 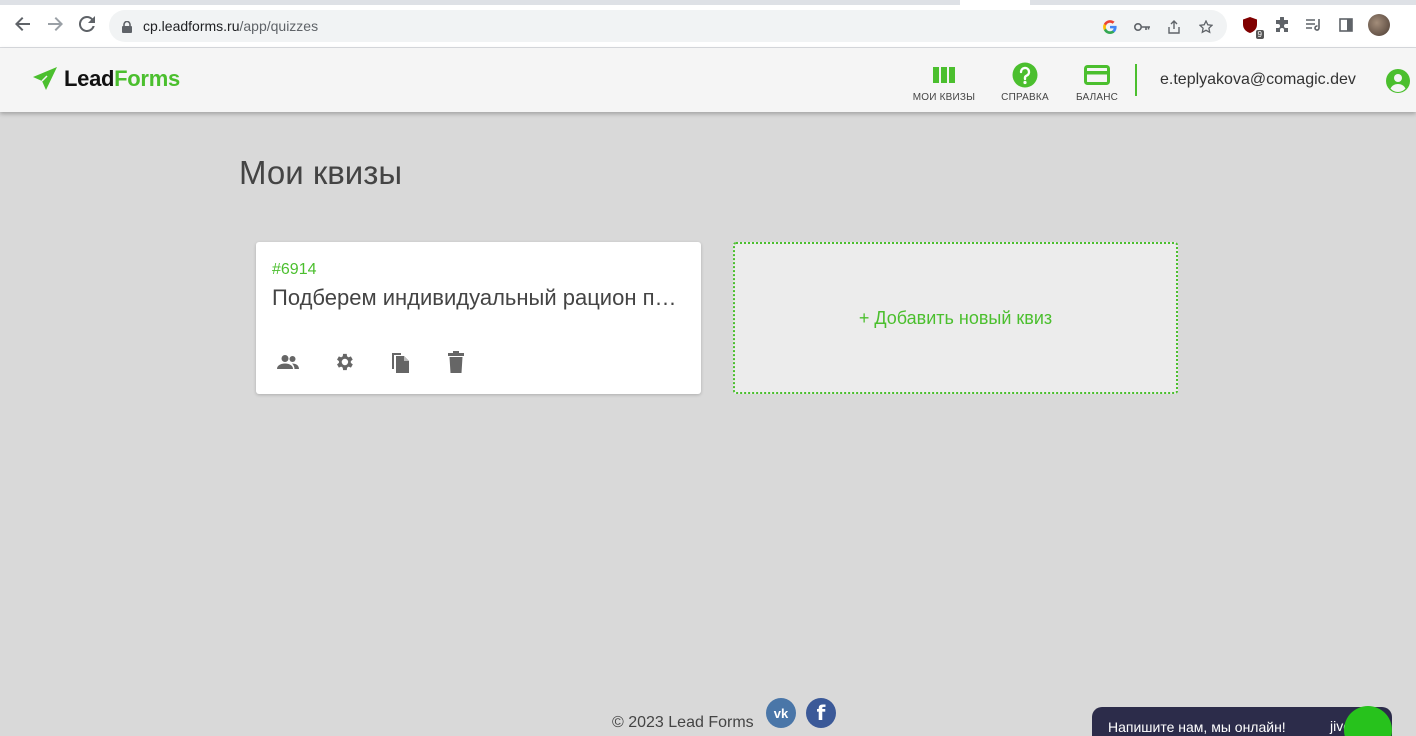 I want to click on quiz-id: #6914, so click(x=294, y=269).